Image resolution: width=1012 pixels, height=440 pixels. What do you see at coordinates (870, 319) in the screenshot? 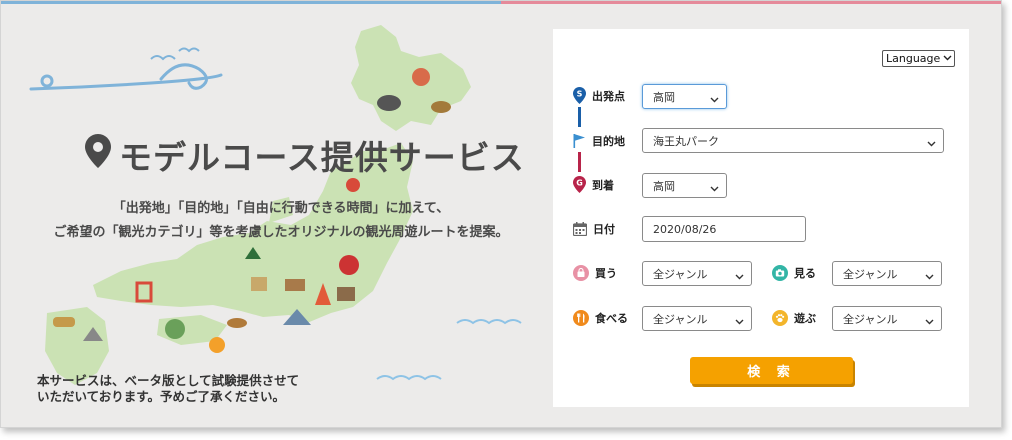
I see `play-genre-value: 全ジャンル` at bounding box center [870, 319].